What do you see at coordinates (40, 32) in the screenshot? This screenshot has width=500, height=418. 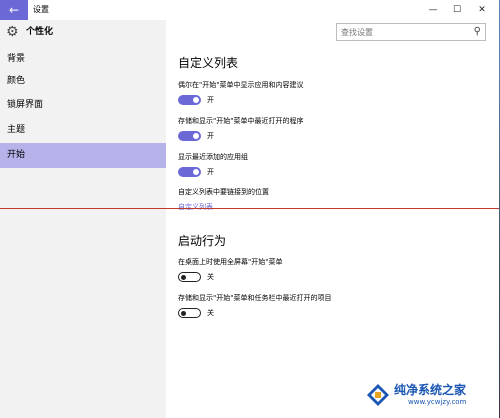 I see `sidebar-title: 个性化` at bounding box center [40, 32].